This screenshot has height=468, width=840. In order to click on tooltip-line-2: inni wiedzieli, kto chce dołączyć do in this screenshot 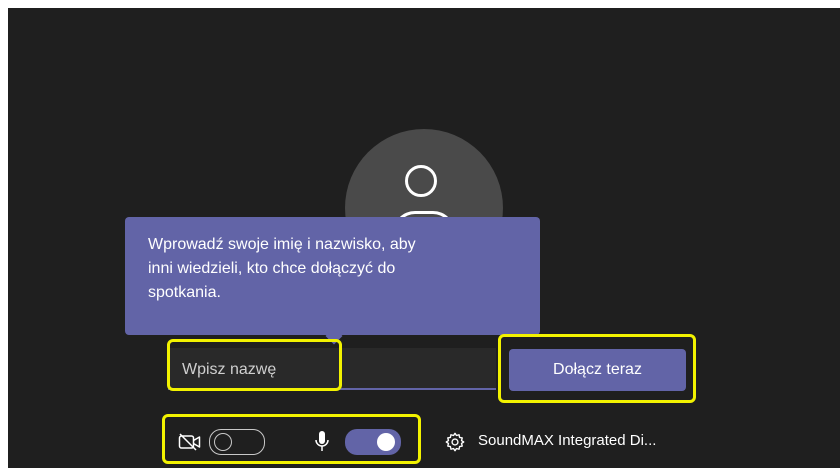, I will do `click(272, 268)`.